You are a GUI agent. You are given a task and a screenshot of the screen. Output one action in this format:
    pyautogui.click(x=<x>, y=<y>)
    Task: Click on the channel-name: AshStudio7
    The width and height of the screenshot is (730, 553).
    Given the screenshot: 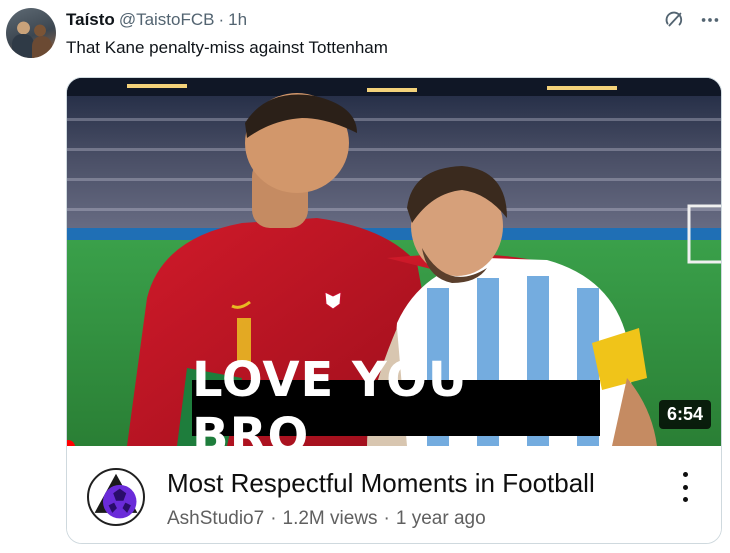 What is the action you would take?
    pyautogui.click(x=215, y=519)
    